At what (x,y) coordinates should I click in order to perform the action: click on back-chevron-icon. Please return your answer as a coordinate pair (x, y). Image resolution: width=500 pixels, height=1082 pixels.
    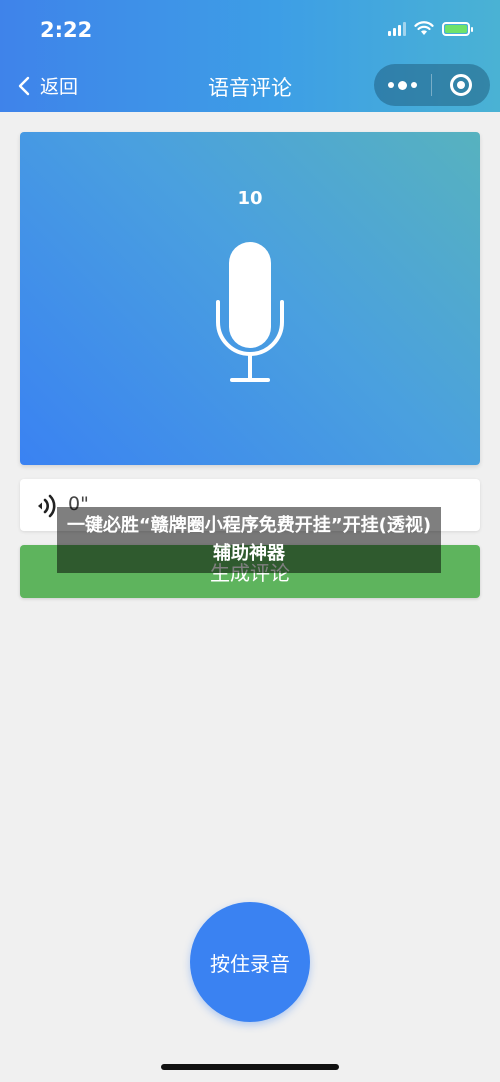
    Looking at the image, I should click on (24, 85).